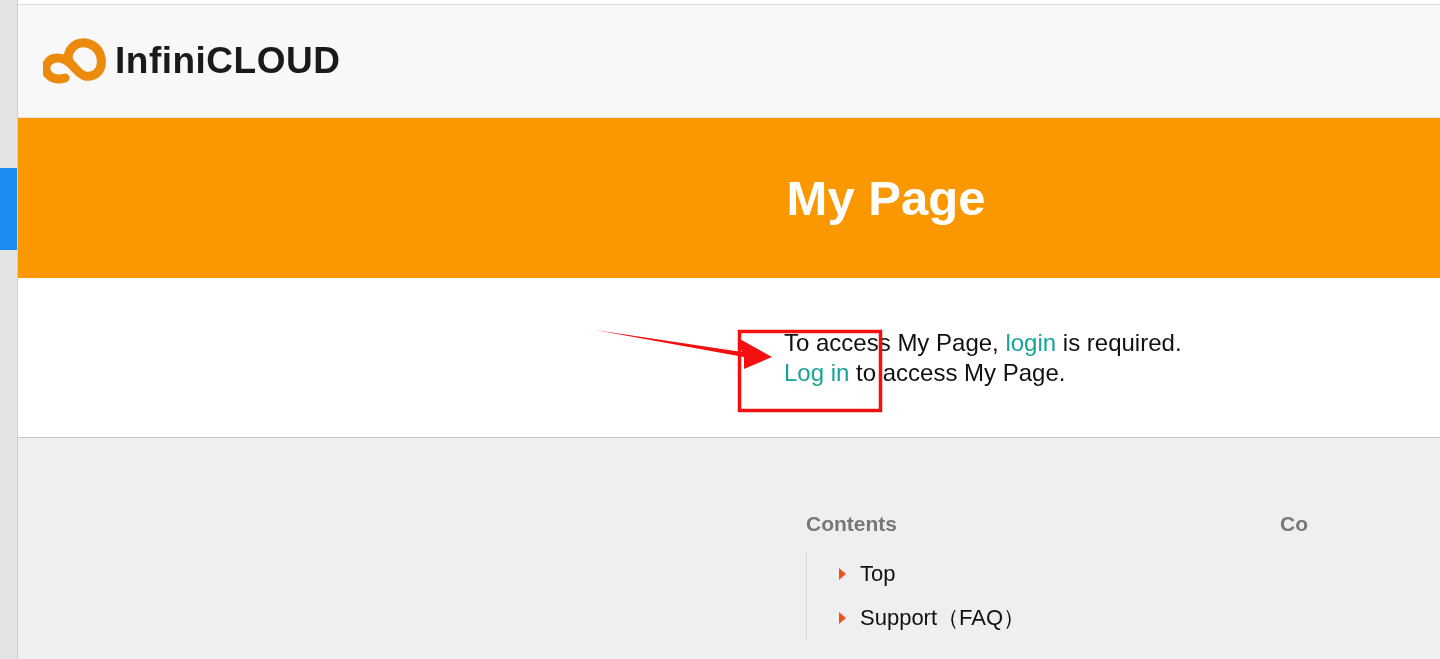  Describe the element at coordinates (886, 198) in the screenshot. I see `page-title: My Page` at that location.